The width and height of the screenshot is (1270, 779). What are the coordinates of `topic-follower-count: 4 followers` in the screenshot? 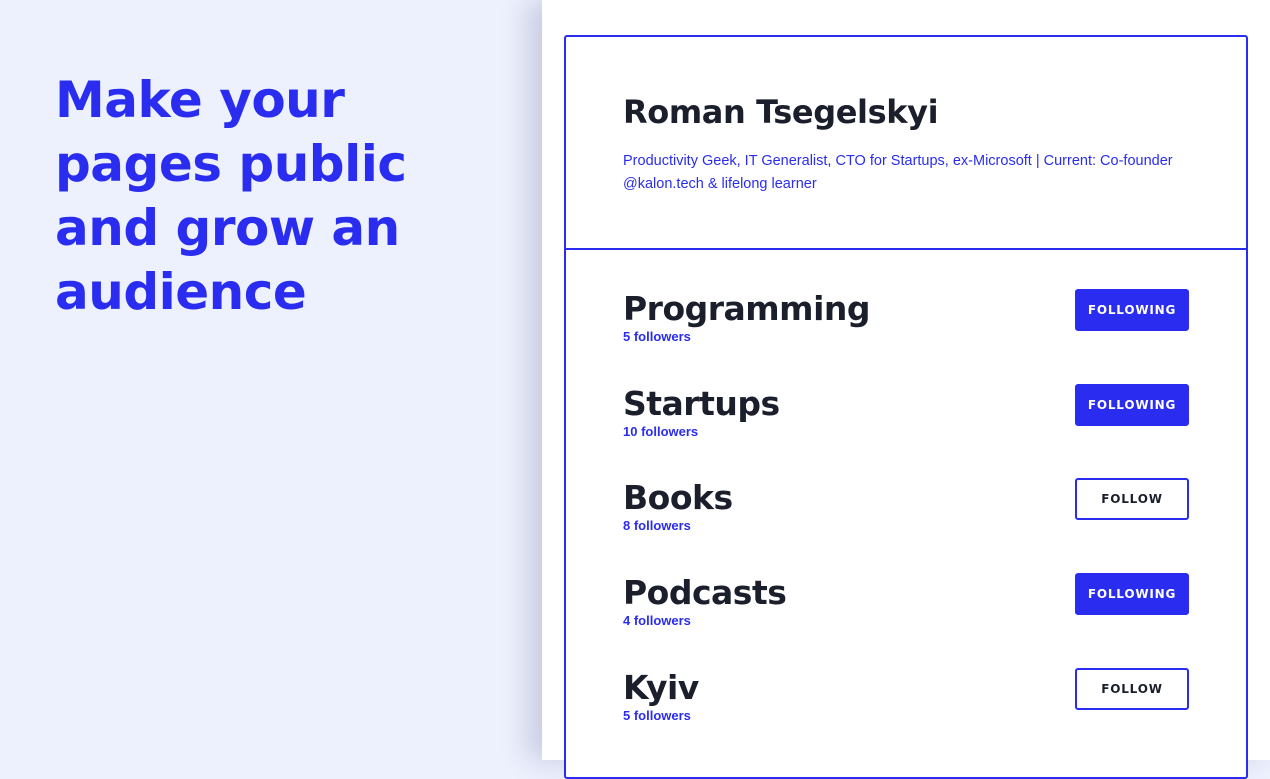 It's located at (657, 620).